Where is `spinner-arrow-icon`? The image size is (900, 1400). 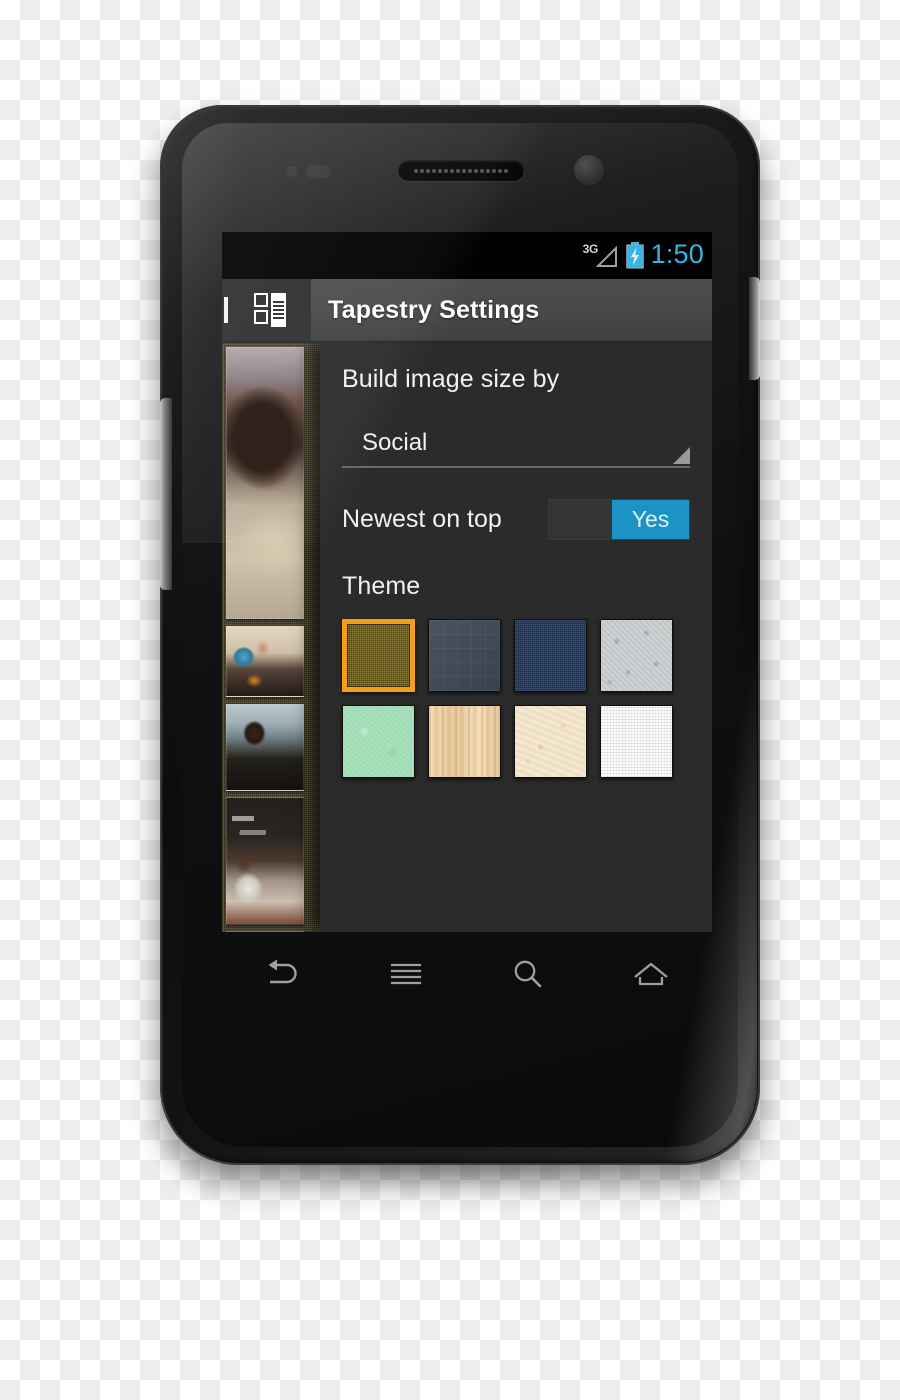 spinner-arrow-icon is located at coordinates (681, 455).